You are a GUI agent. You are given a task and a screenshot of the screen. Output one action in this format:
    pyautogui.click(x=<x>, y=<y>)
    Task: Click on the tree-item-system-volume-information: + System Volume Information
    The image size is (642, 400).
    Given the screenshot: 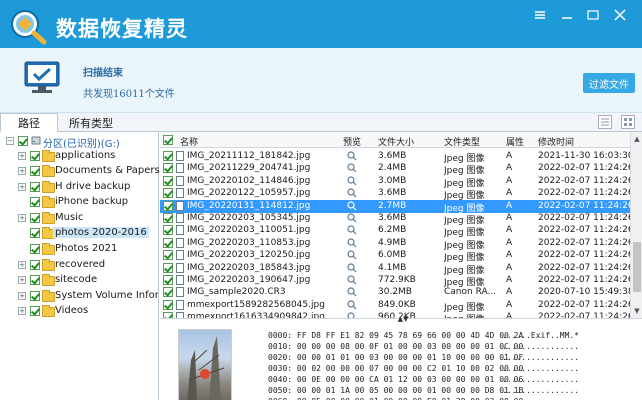 What is the action you would take?
    pyautogui.click(x=79, y=296)
    